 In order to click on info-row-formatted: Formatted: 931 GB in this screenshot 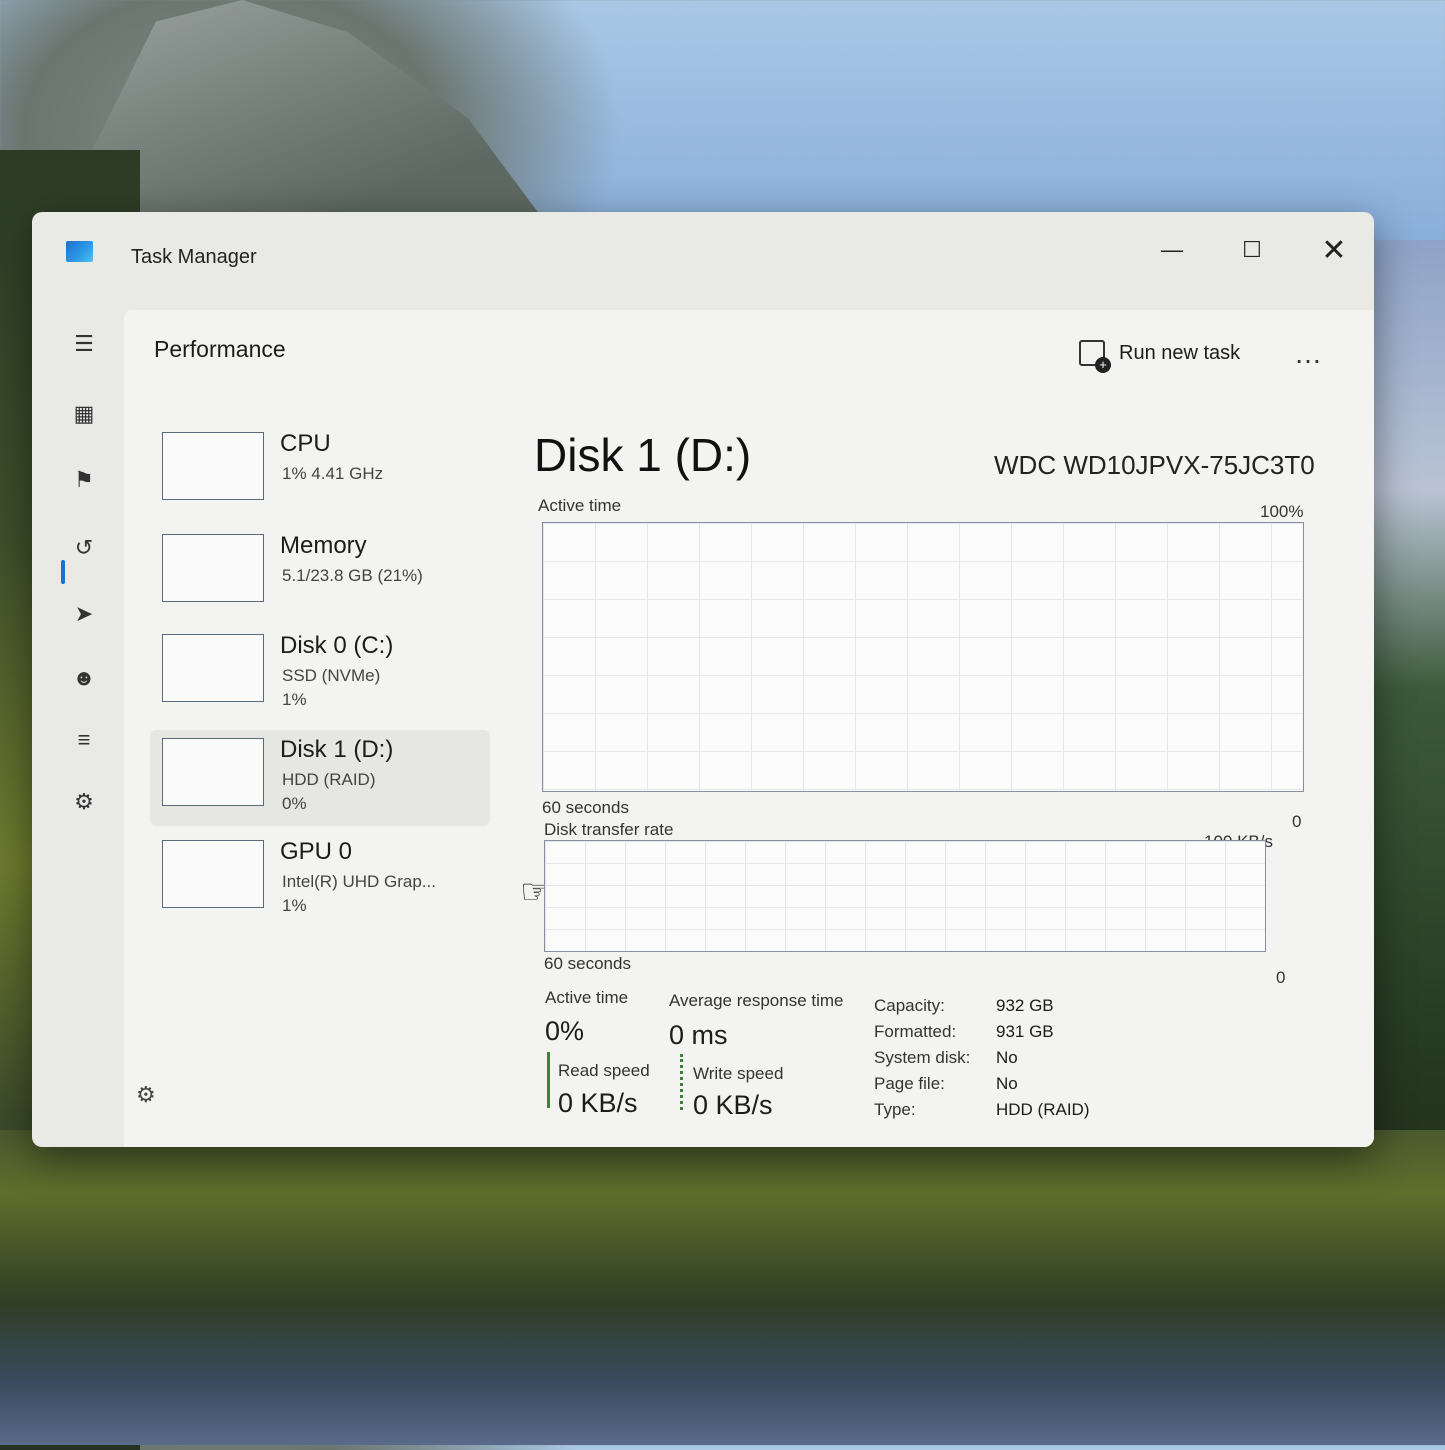, I will do `click(964, 1032)`.